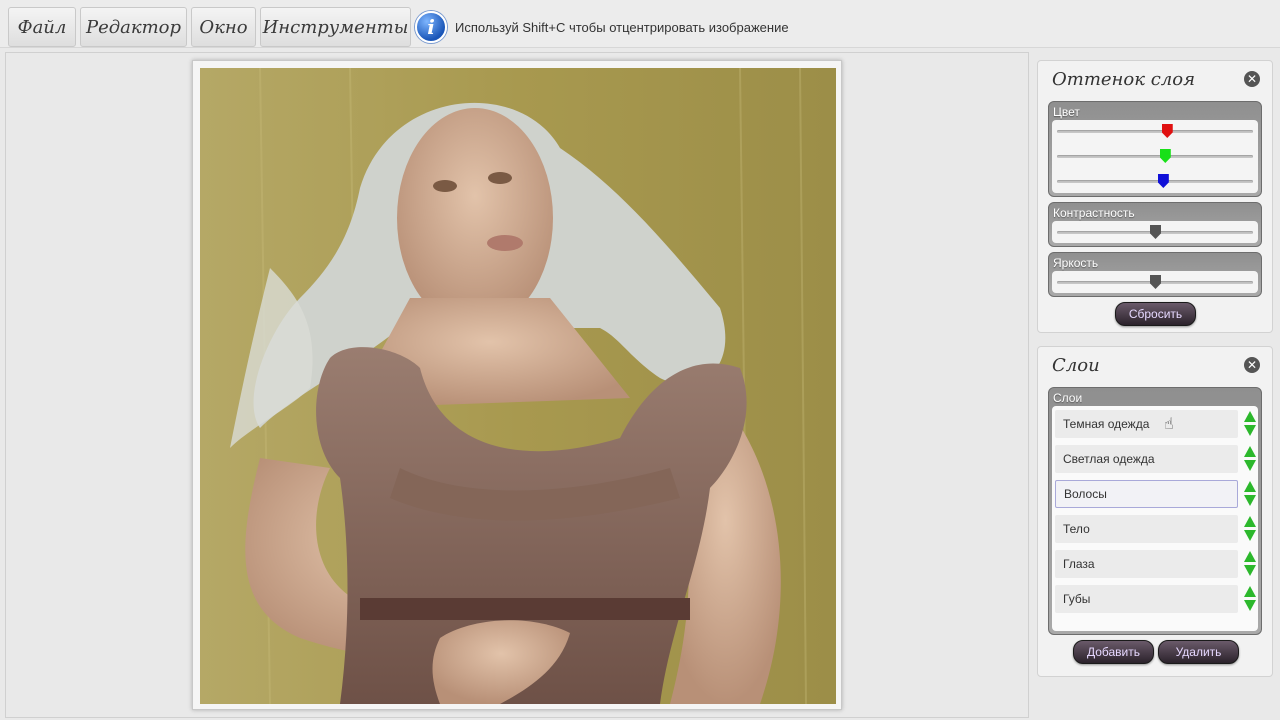 The width and height of the screenshot is (1280, 720). I want to click on layer-row: Волосы, so click(1146, 494).